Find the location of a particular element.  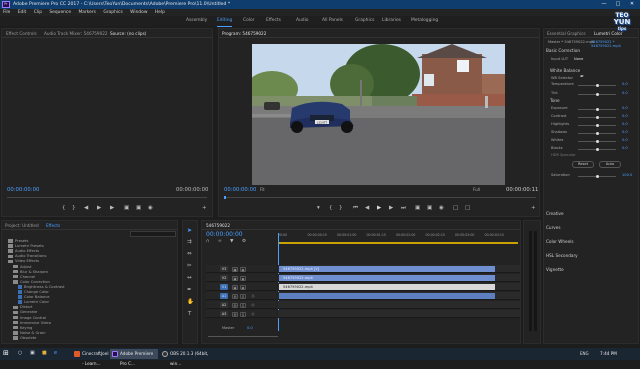

track-select-tool-icon: ⇉ is located at coordinates (189, 242).